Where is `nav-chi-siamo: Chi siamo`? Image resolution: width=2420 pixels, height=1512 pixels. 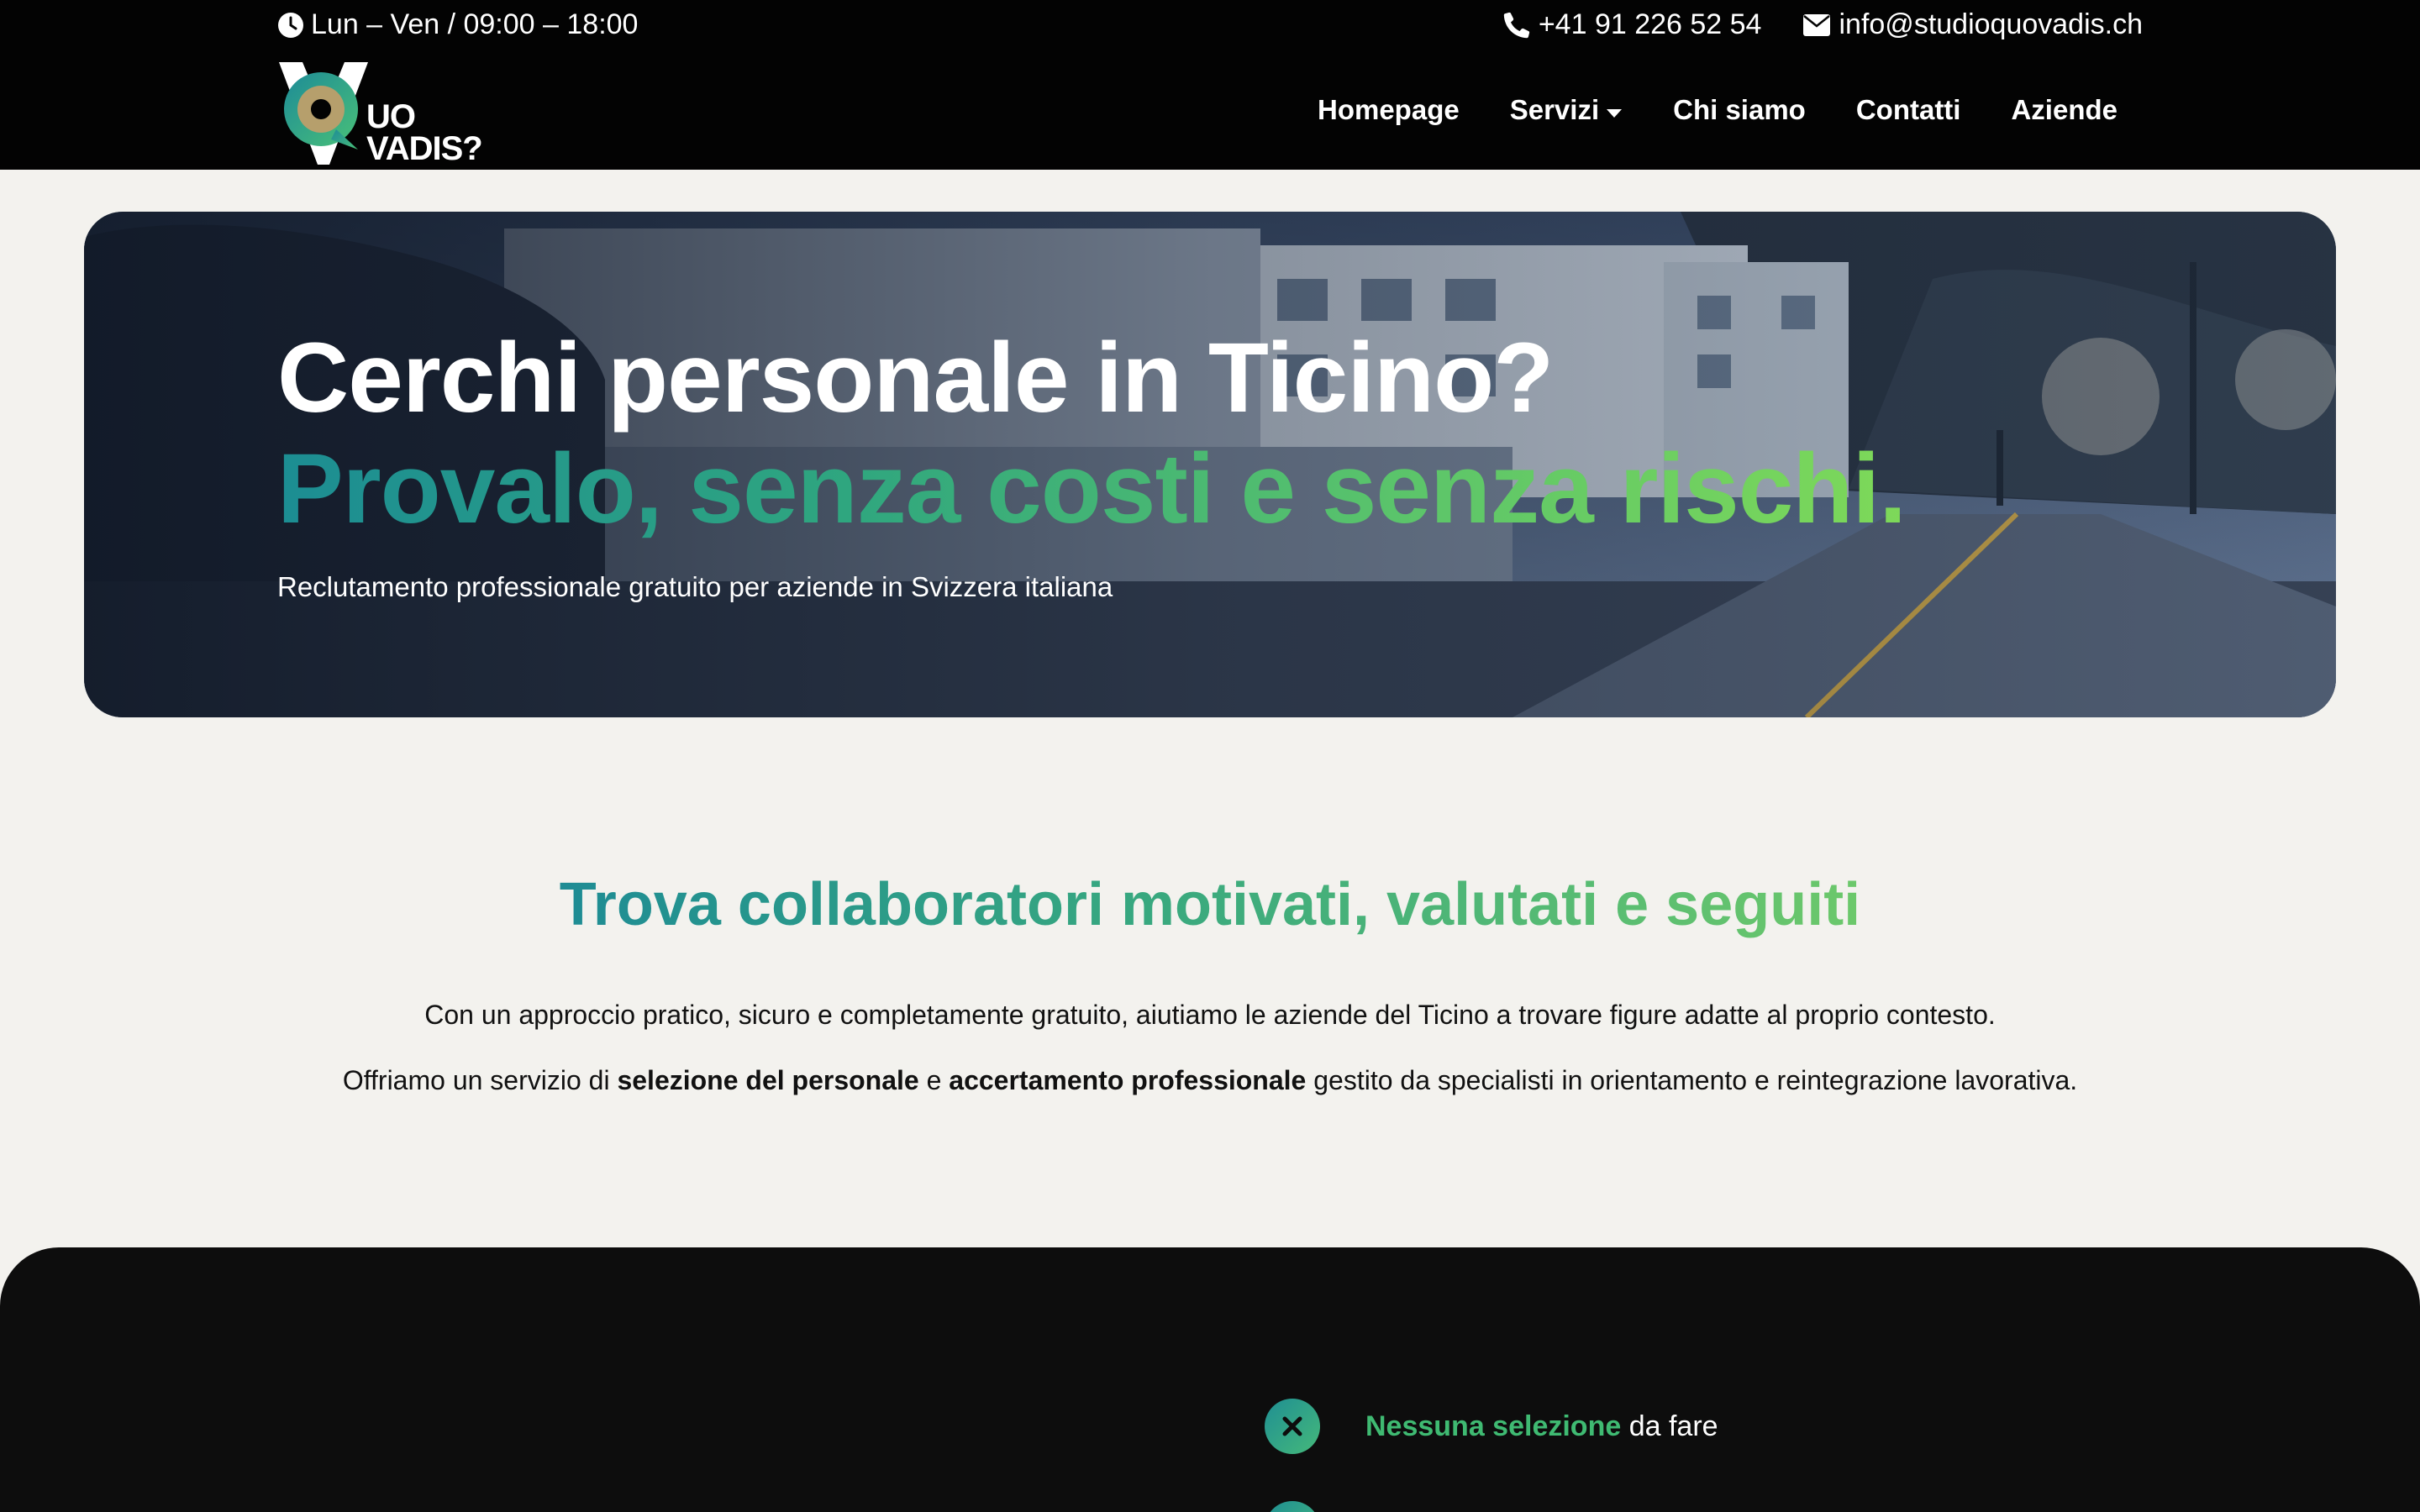 nav-chi-siamo: Chi siamo is located at coordinates (1740, 110).